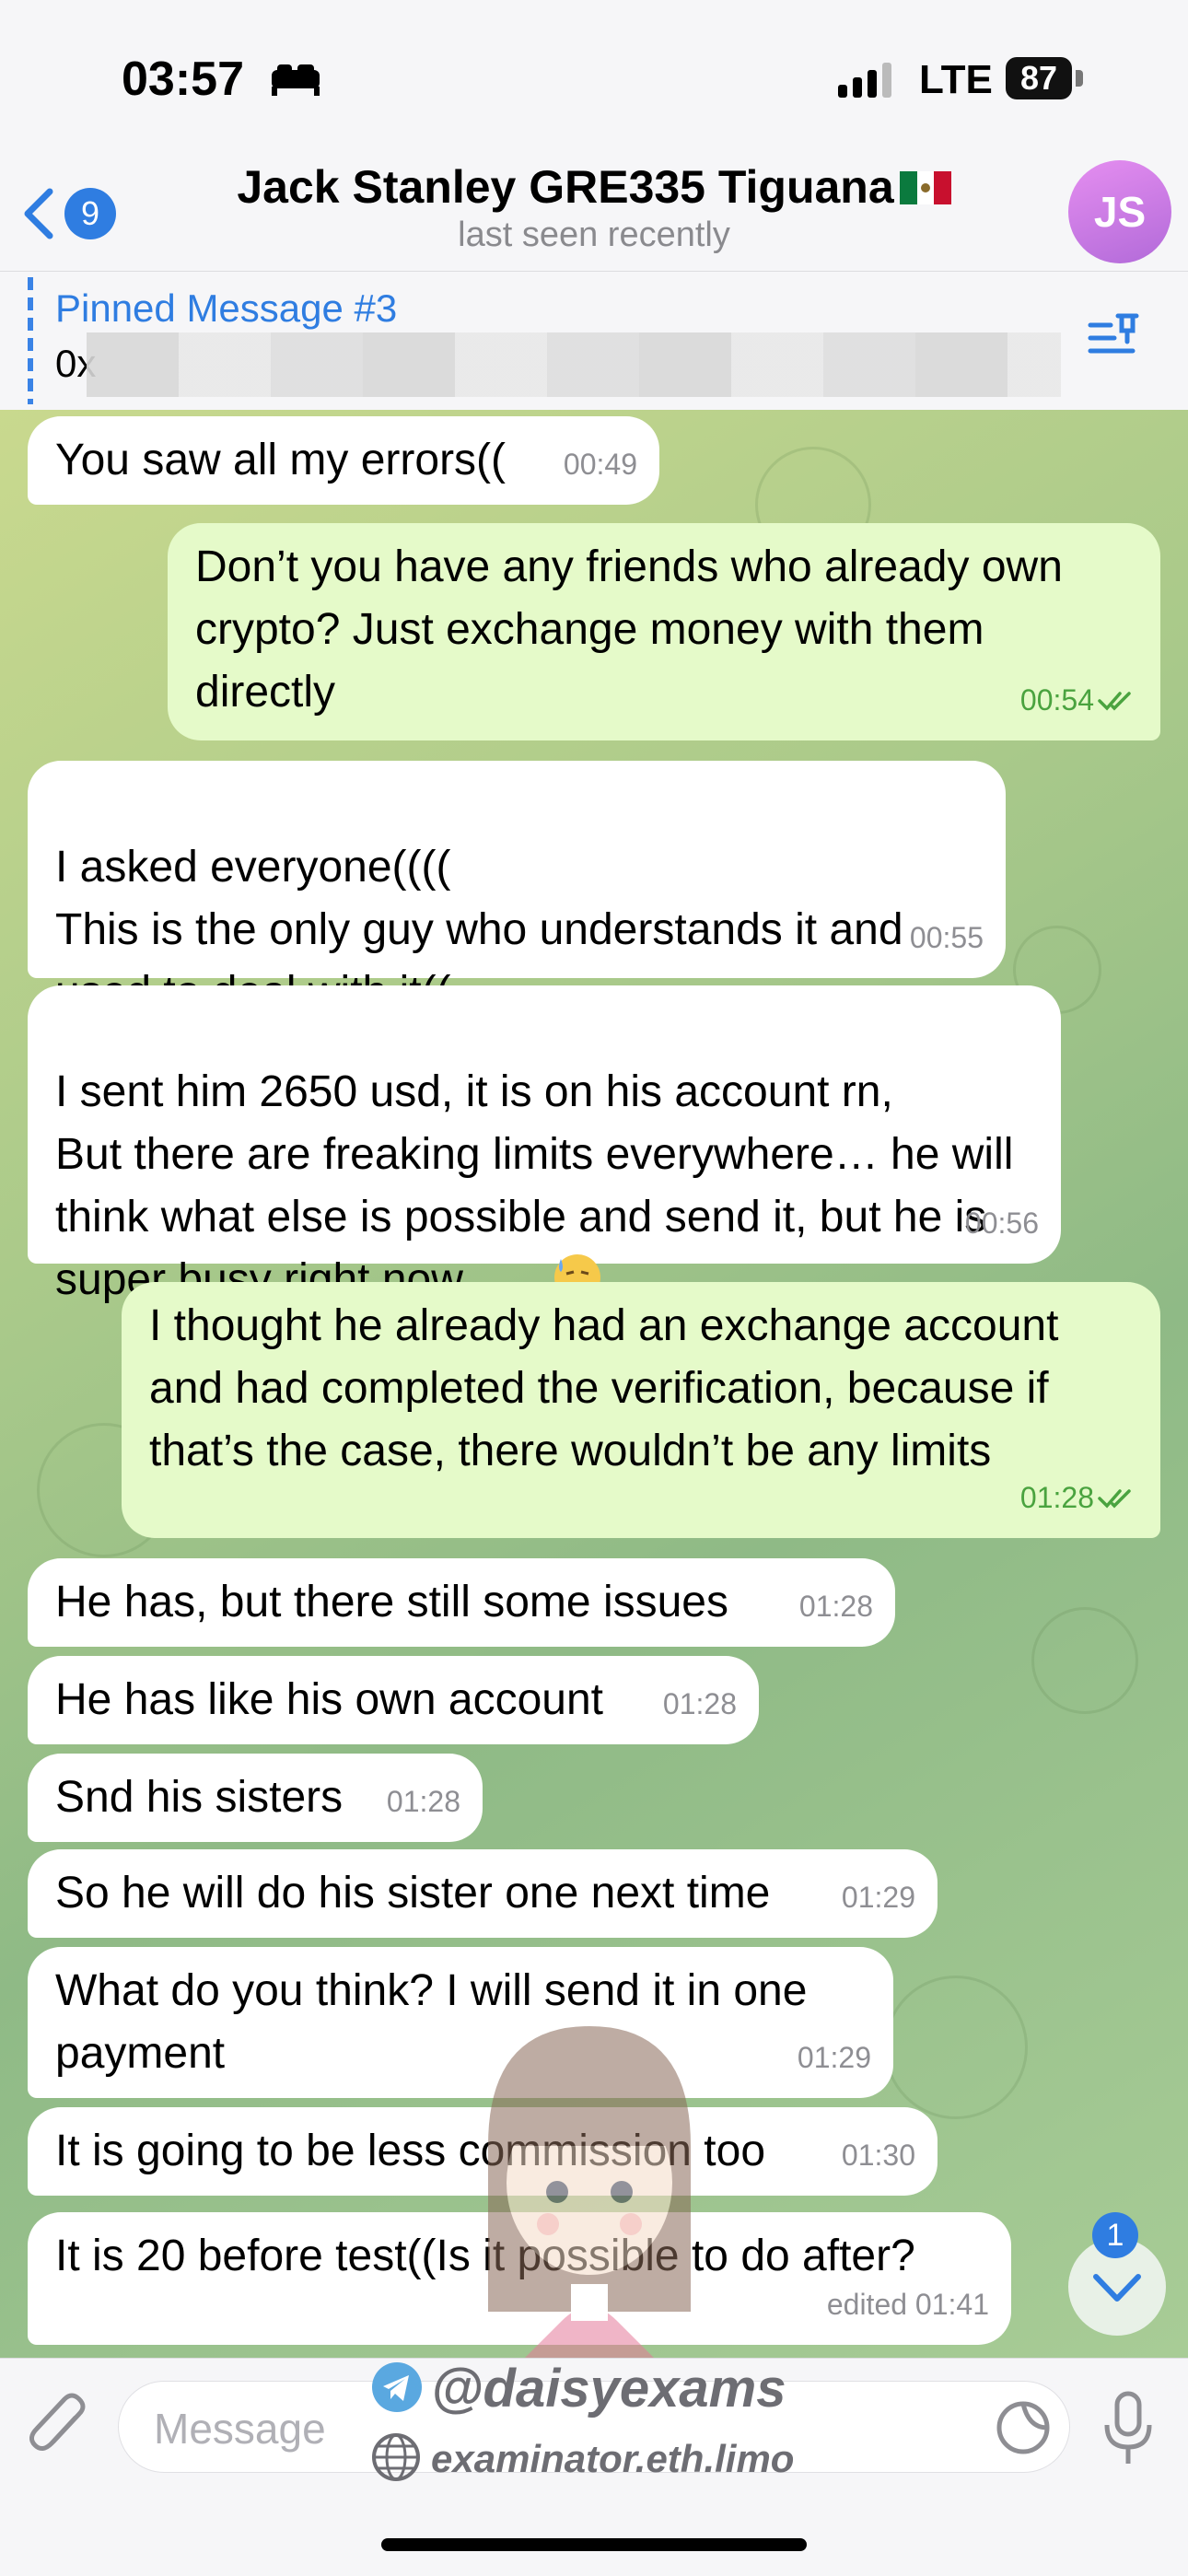 This screenshot has width=1188, height=2576. Describe the element at coordinates (613, 2458) in the screenshot. I see `watermark-site-text: examinator.eth.limo` at that location.